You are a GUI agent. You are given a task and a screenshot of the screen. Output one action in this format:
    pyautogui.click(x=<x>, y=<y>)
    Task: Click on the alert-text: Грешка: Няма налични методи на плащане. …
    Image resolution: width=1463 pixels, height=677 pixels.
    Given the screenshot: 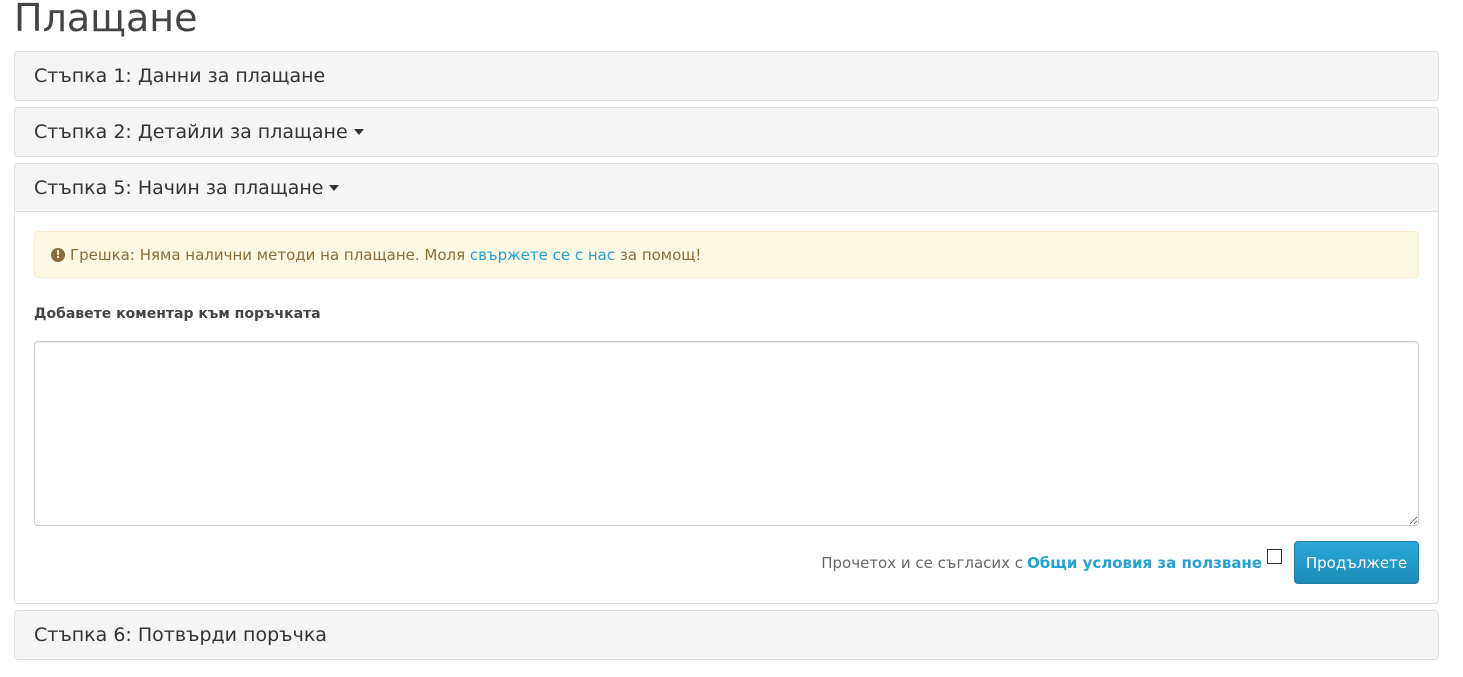 What is the action you would take?
    pyautogui.click(x=268, y=254)
    